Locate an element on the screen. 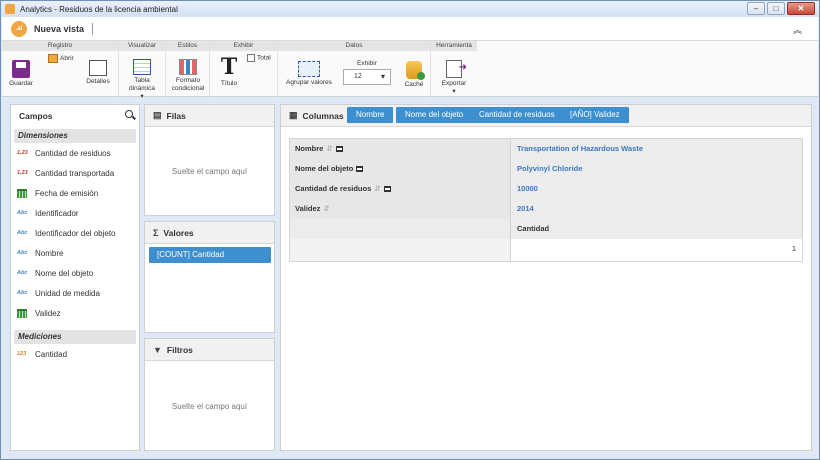  pivot-row-value: Polyvinyl Chloride is located at coordinates (656, 169).